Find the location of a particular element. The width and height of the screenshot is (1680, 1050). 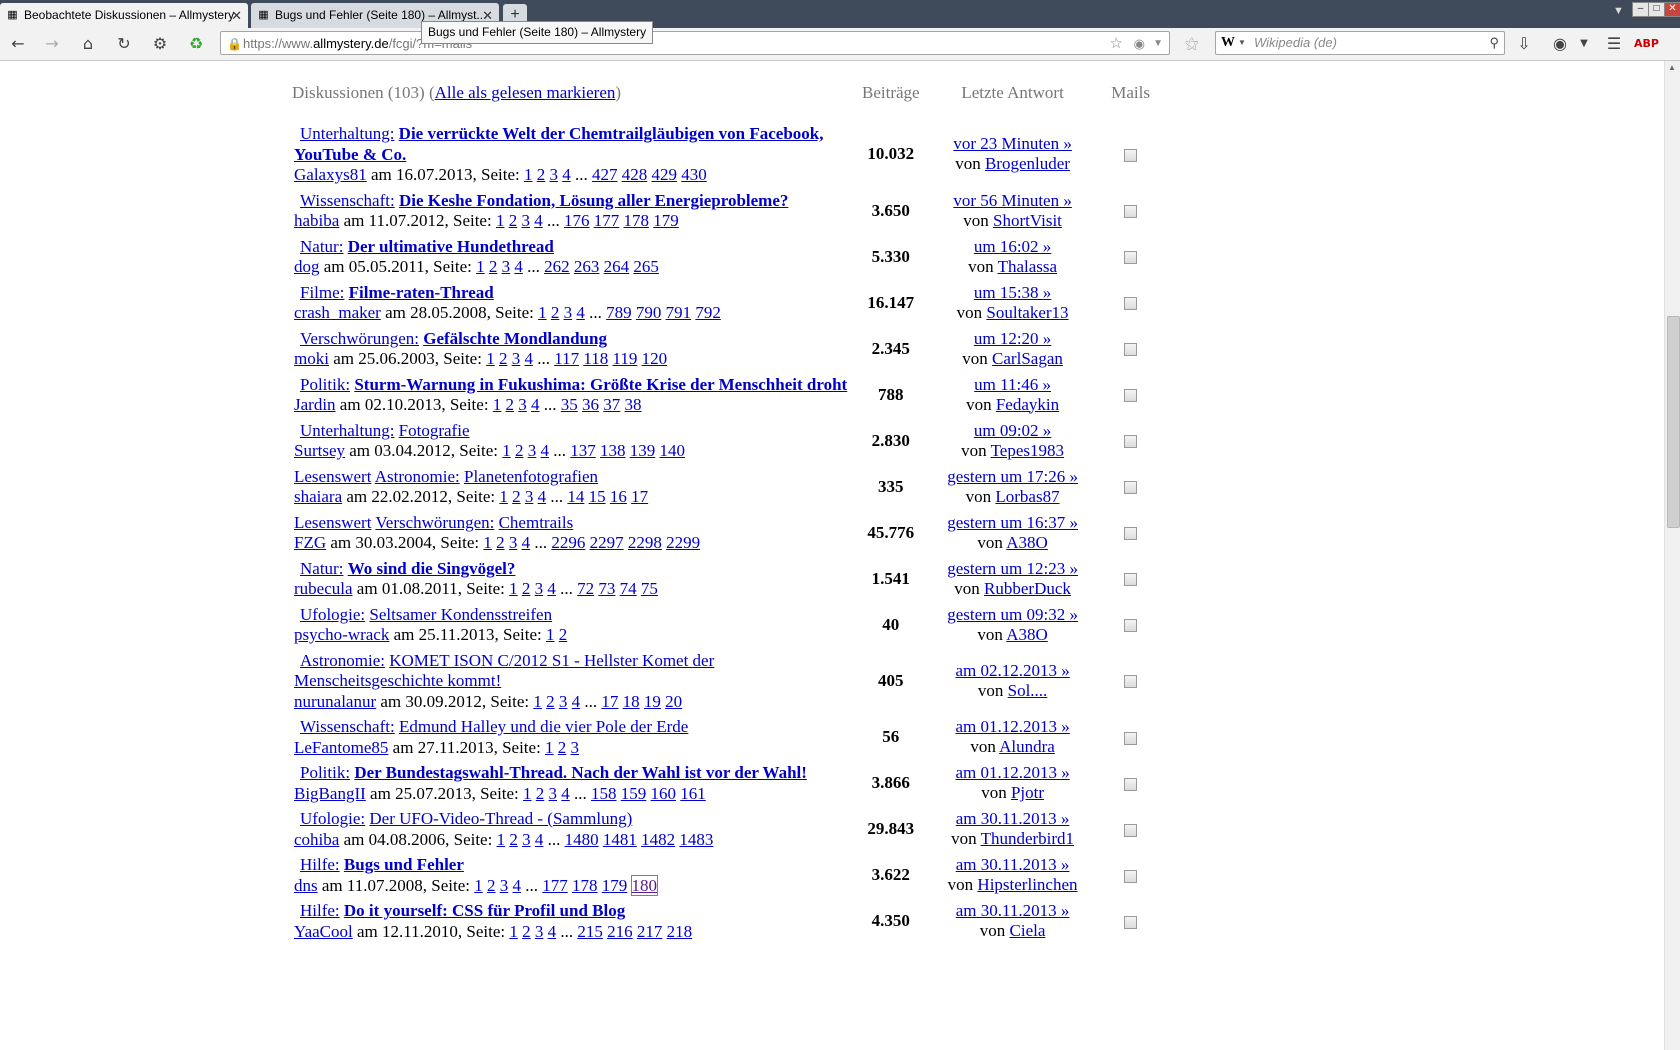

page-link: 119 is located at coordinates (624, 358).